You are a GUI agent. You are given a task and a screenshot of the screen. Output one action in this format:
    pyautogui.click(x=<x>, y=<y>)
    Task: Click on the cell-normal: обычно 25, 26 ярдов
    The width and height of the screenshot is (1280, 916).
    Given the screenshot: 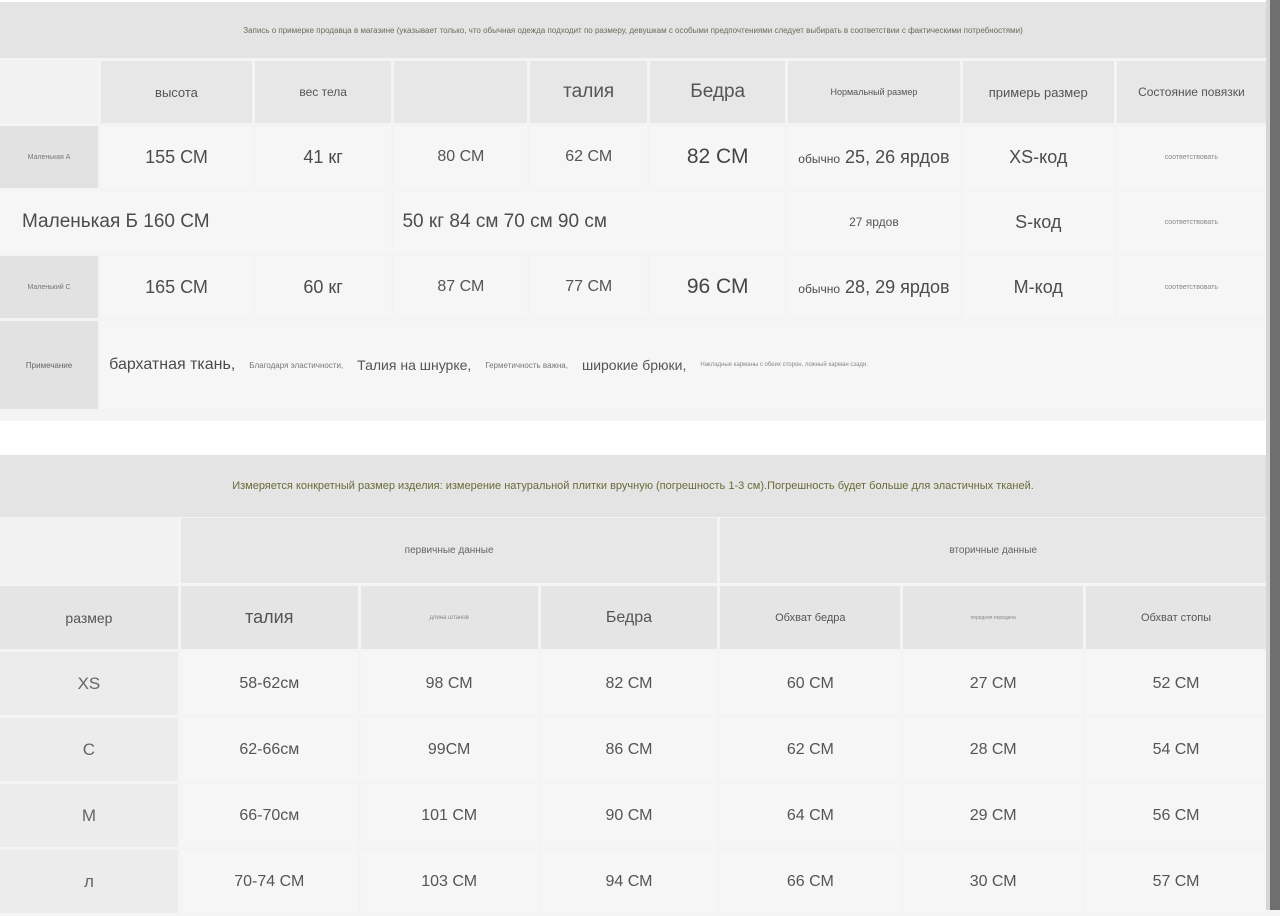 What is the action you would take?
    pyautogui.click(x=874, y=157)
    